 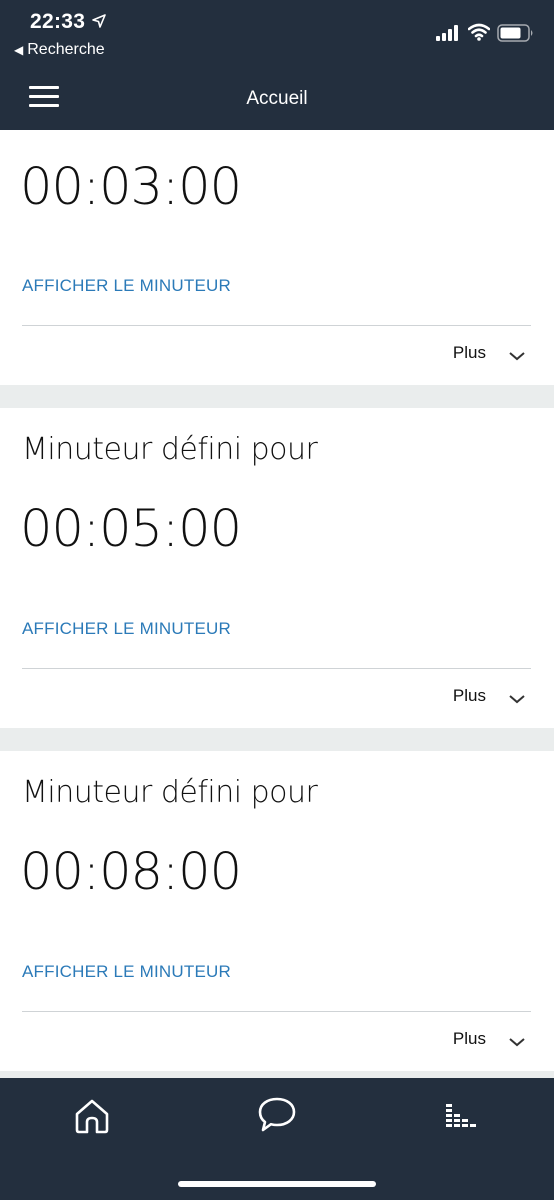 I want to click on back-app-label: Recherche, so click(x=66, y=49).